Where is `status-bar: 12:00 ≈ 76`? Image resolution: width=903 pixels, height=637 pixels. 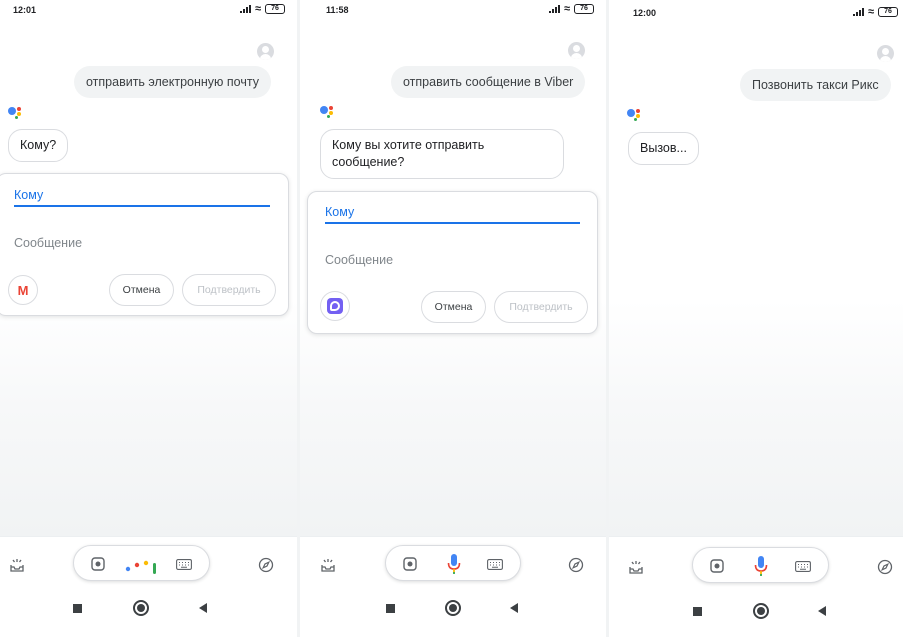 status-bar: 12:00 ≈ 76 is located at coordinates (756, 11).